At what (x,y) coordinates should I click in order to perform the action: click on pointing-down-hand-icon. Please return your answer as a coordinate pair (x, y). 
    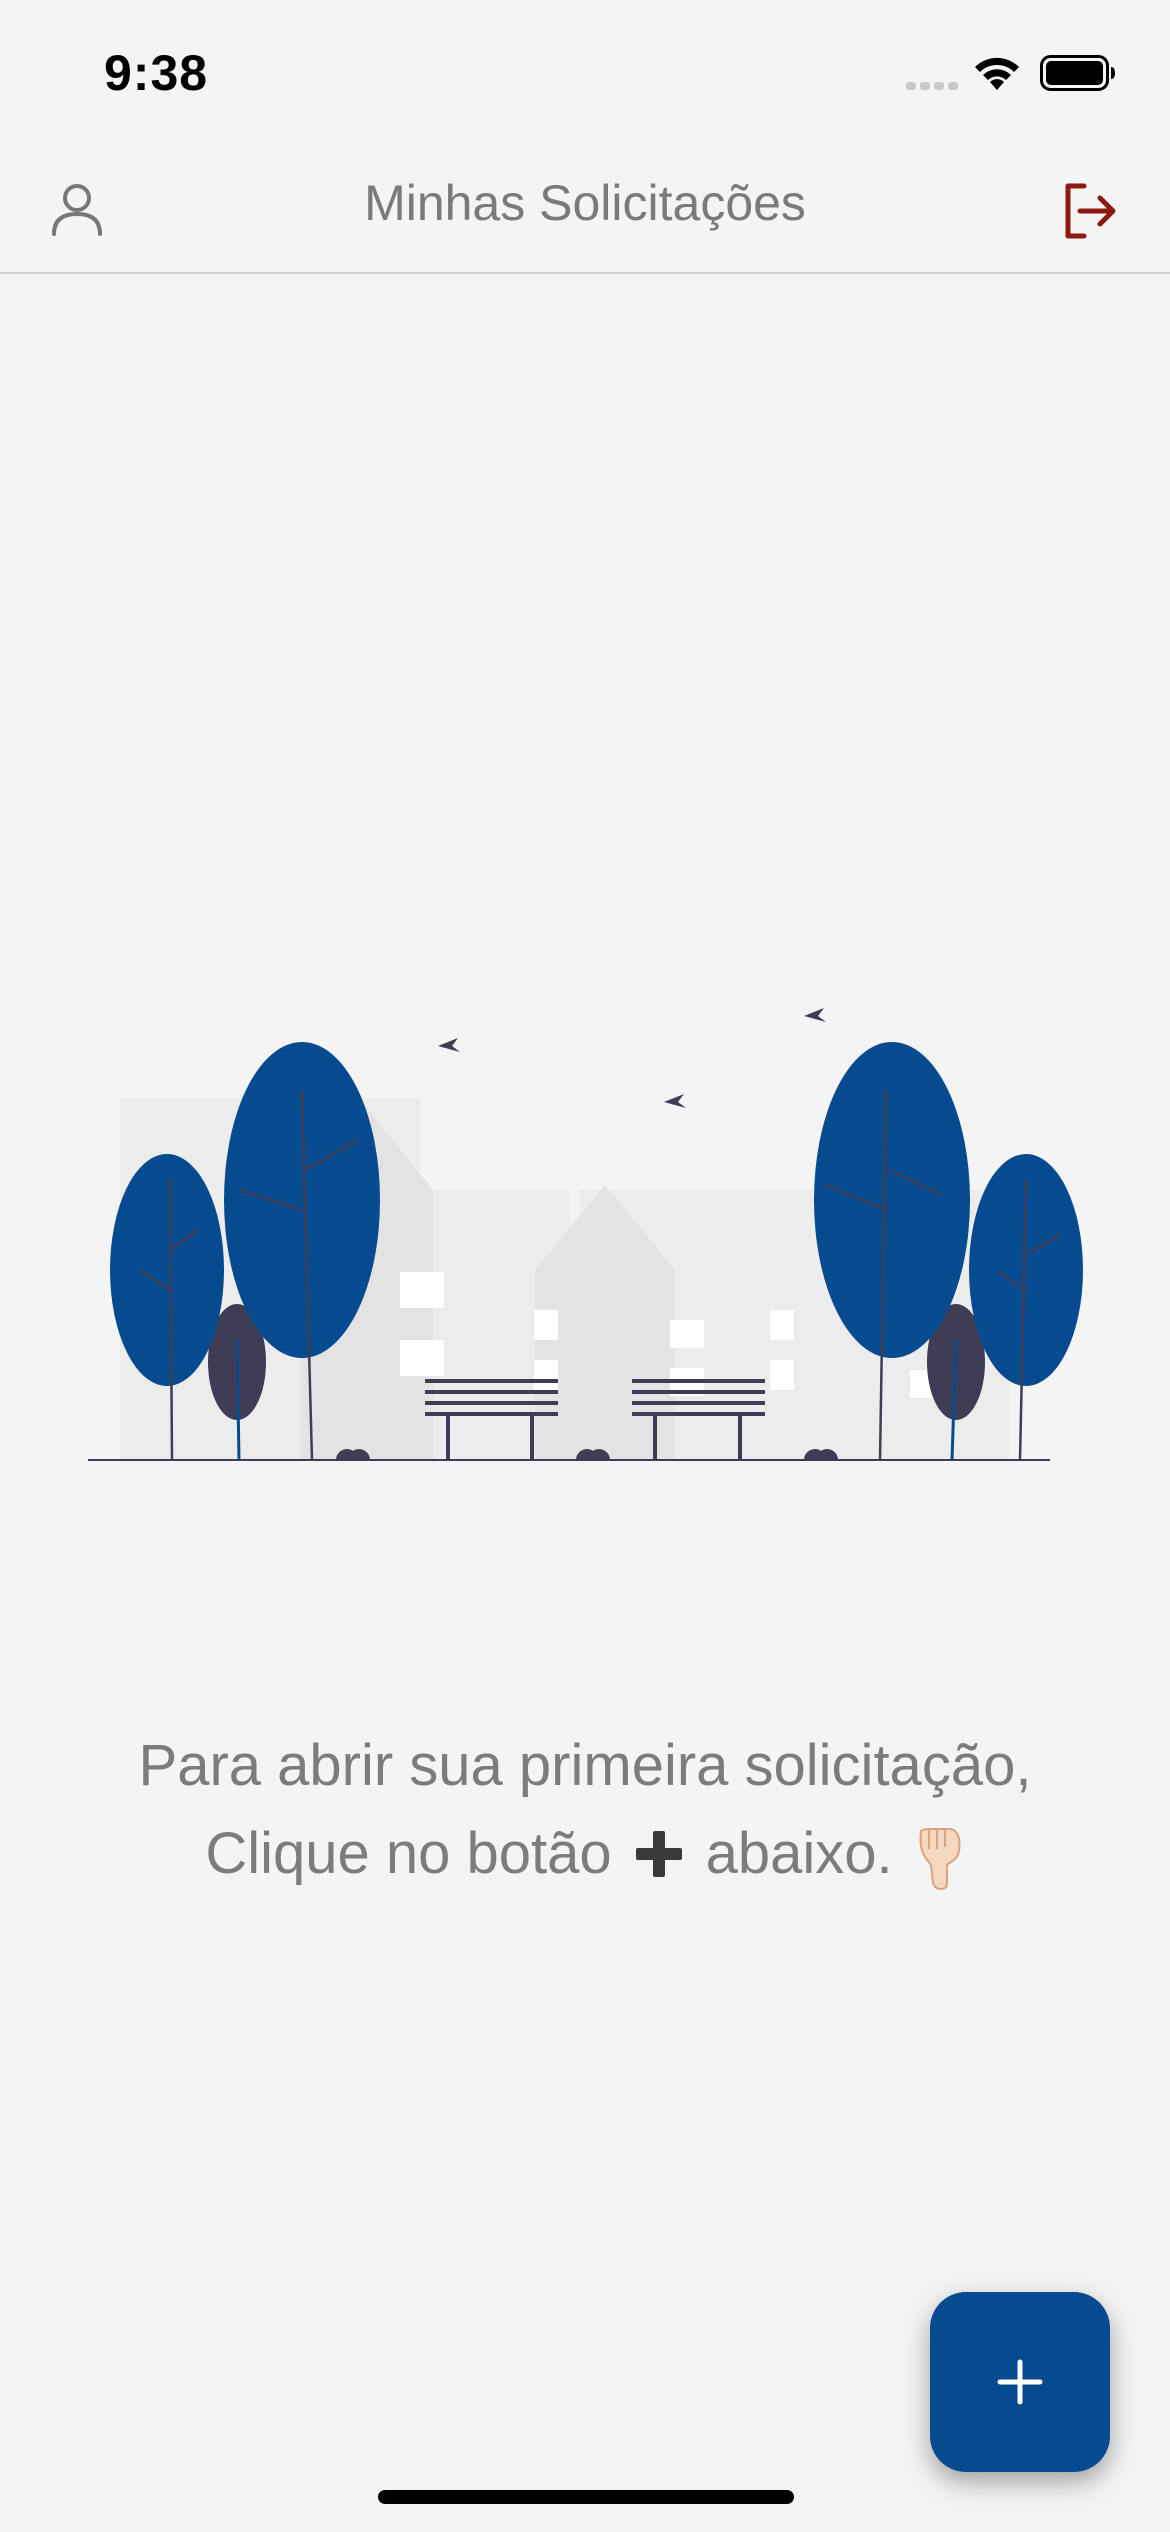
    Looking at the image, I should click on (940, 1859).